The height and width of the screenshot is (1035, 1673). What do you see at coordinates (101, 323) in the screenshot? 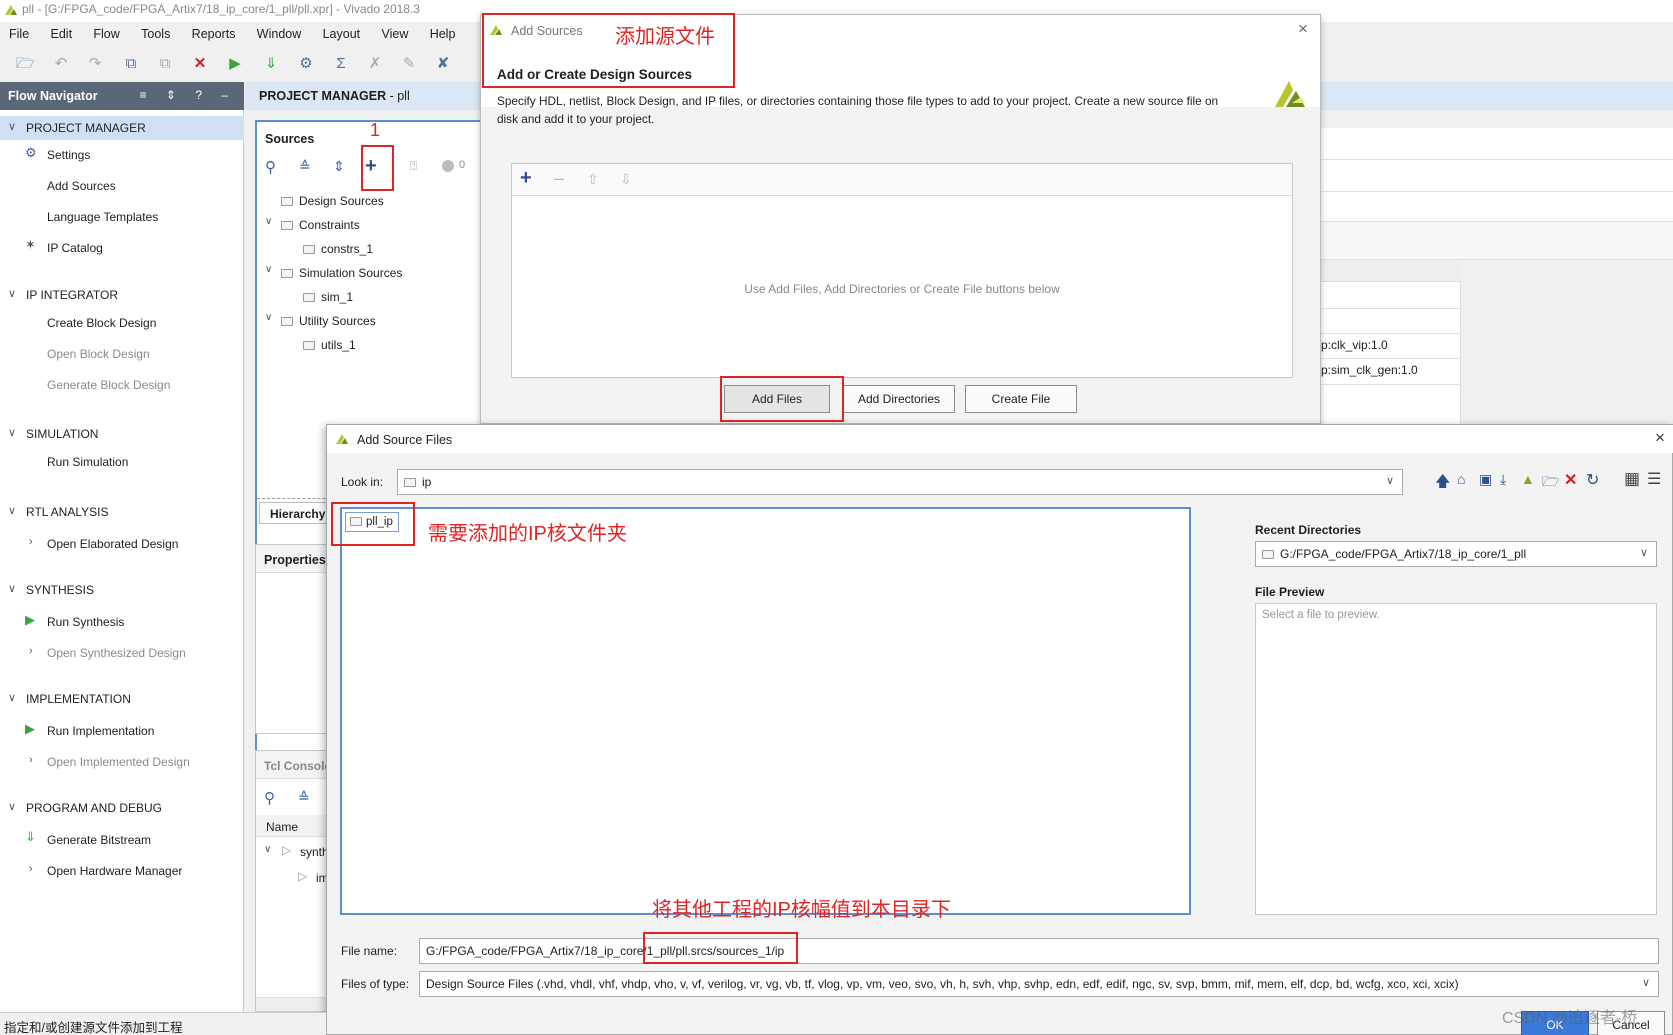
I see `nav-item-create-block-design: Create Block Design` at bounding box center [101, 323].